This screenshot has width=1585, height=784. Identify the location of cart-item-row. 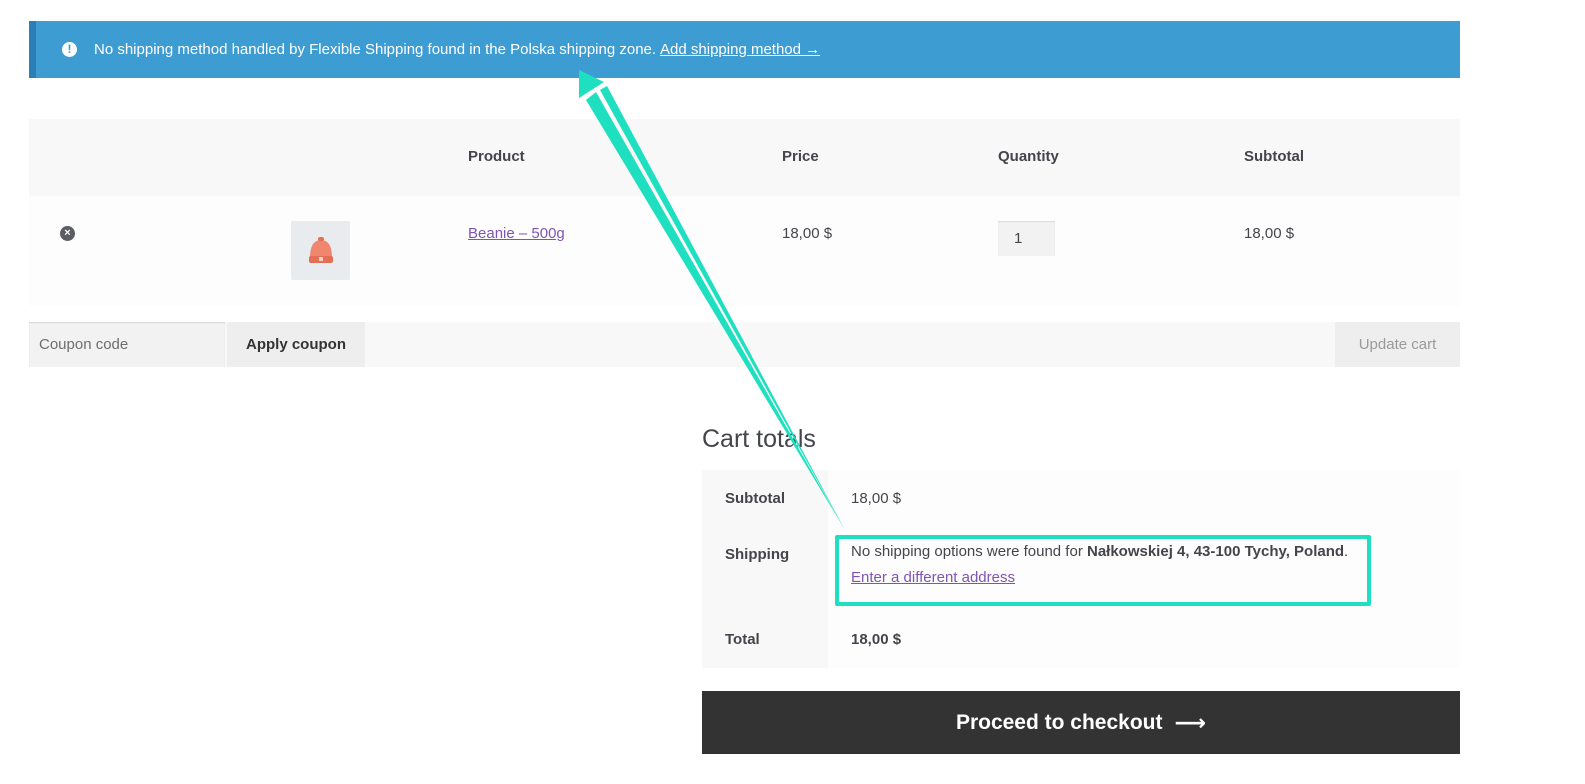
(744, 251).